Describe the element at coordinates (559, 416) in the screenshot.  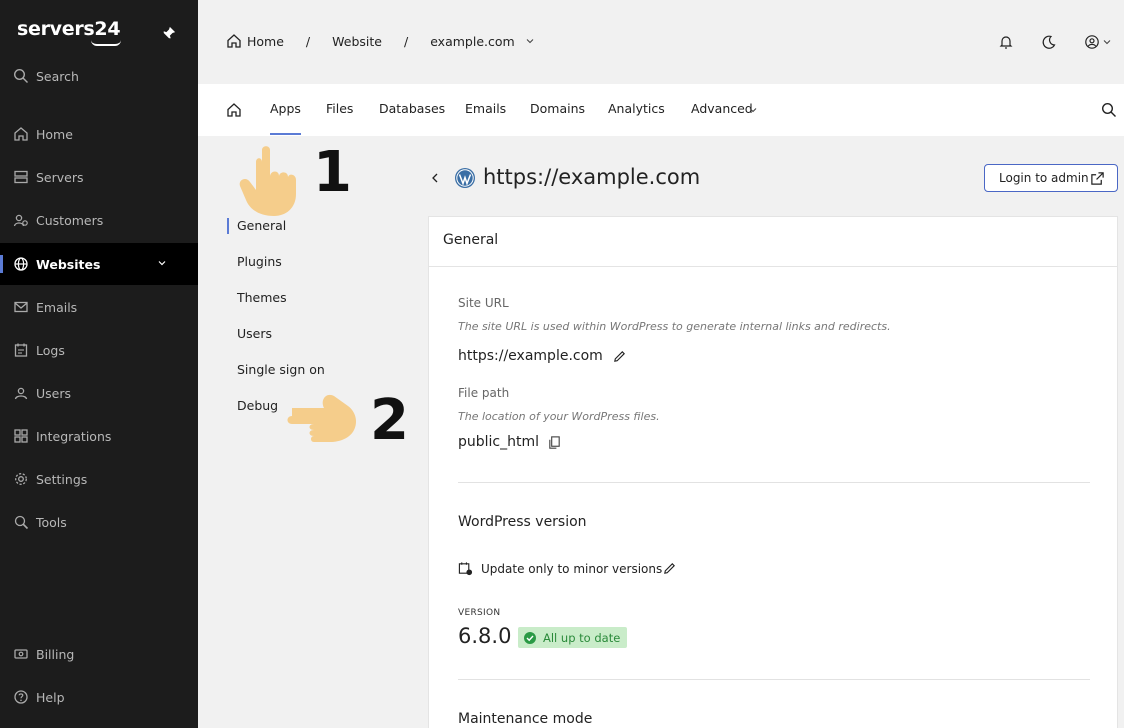
I see `file-path-description: The location of your WordPress files.` at that location.